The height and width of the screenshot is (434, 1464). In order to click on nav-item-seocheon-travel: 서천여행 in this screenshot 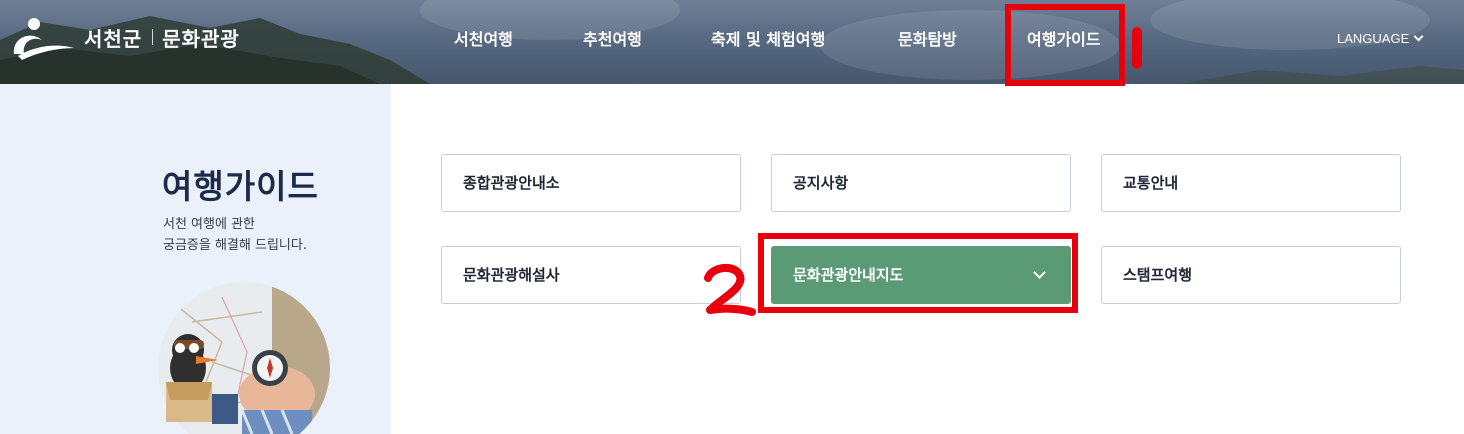, I will do `click(483, 40)`.